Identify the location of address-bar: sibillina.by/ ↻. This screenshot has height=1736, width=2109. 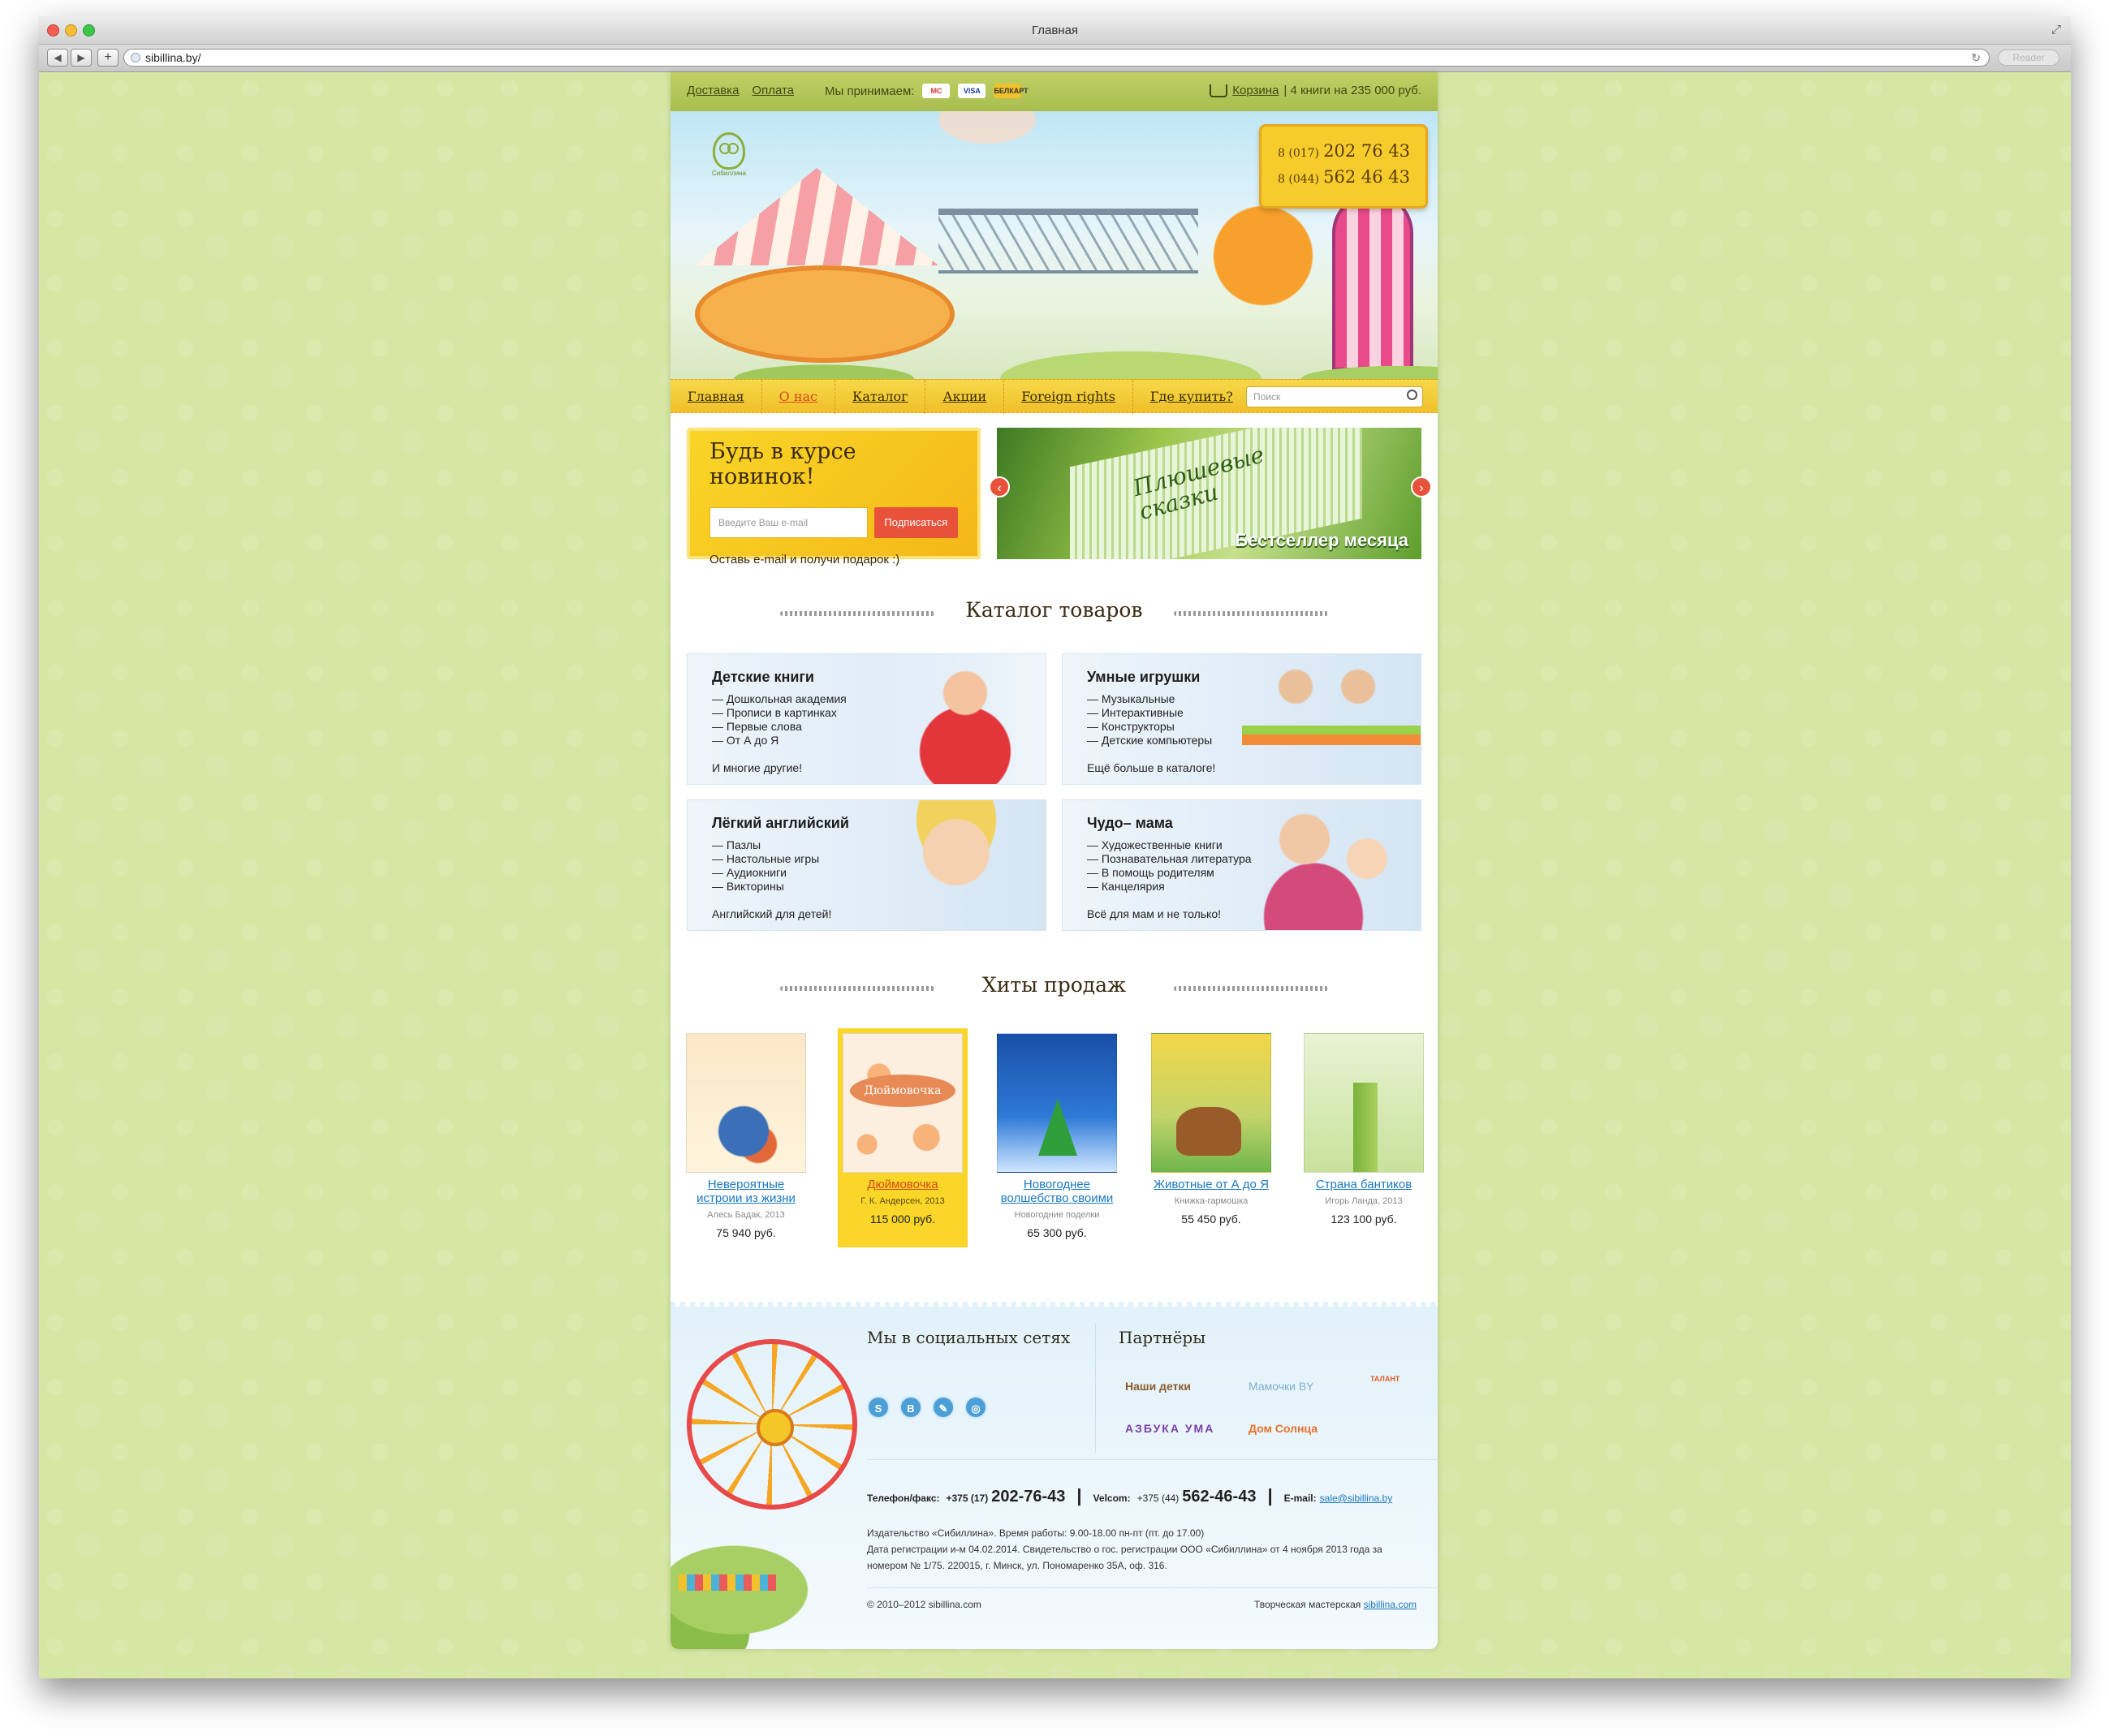
(1056, 58).